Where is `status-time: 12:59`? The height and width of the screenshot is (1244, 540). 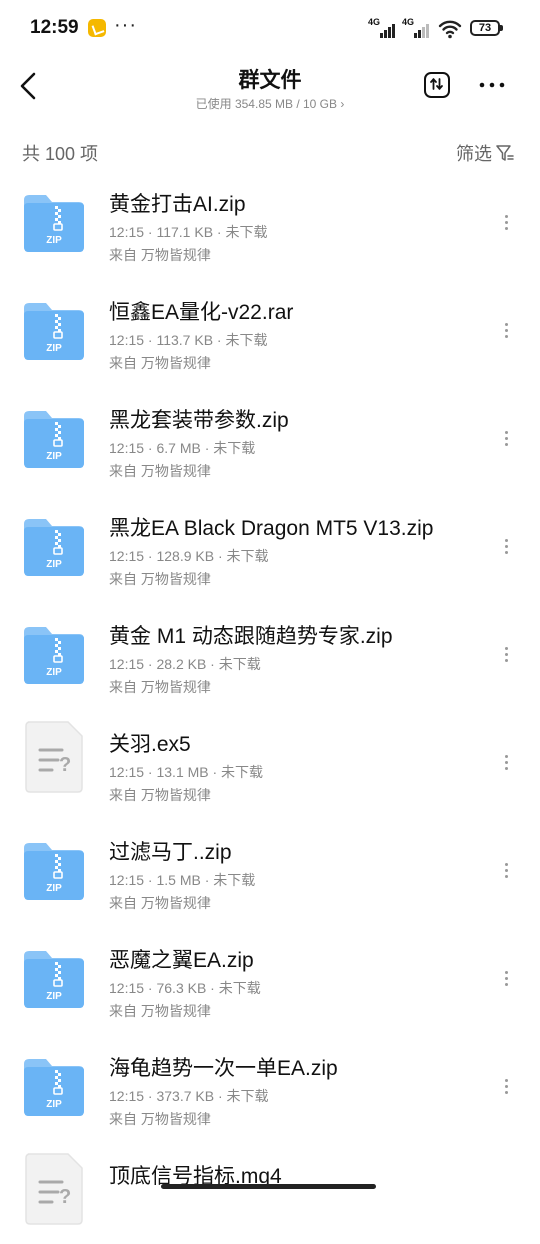 status-time: 12:59 is located at coordinates (54, 27).